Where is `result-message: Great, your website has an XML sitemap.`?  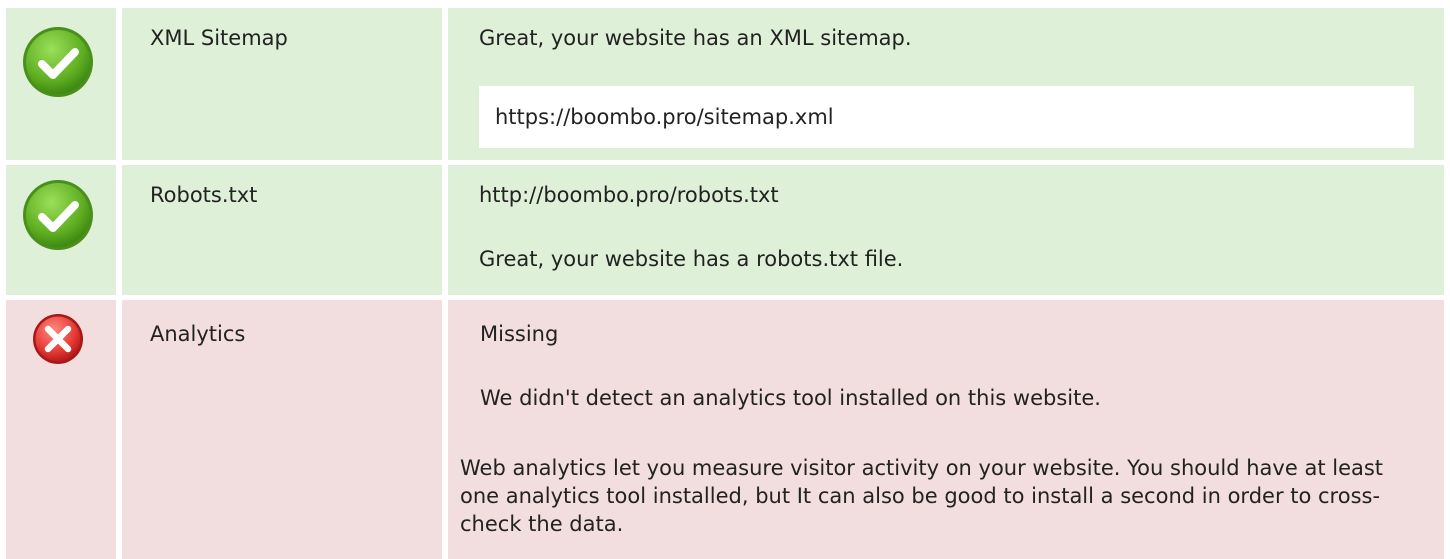
result-message: Great, your website has an XML sitemap. is located at coordinates (695, 38).